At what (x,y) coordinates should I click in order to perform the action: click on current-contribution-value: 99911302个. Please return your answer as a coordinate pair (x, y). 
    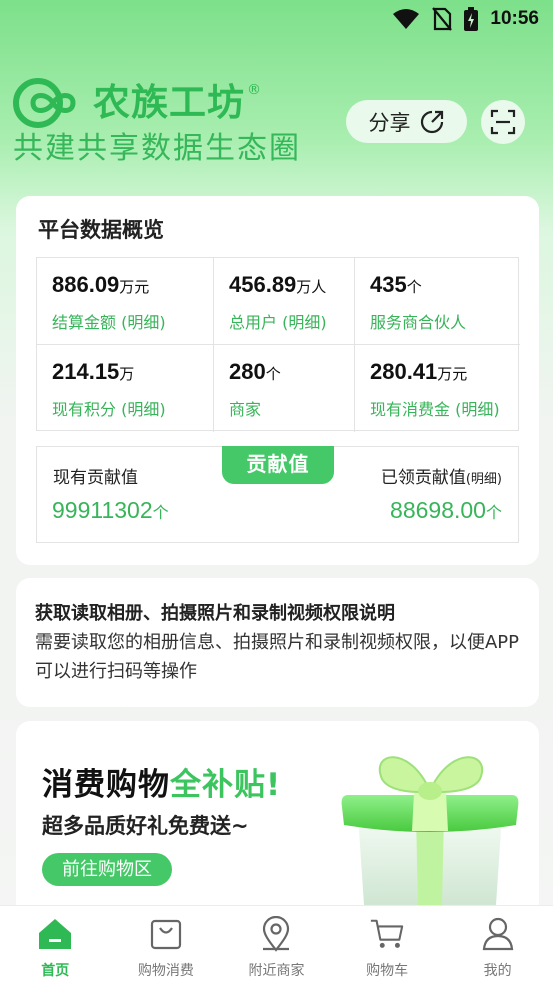
    Looking at the image, I should click on (110, 510).